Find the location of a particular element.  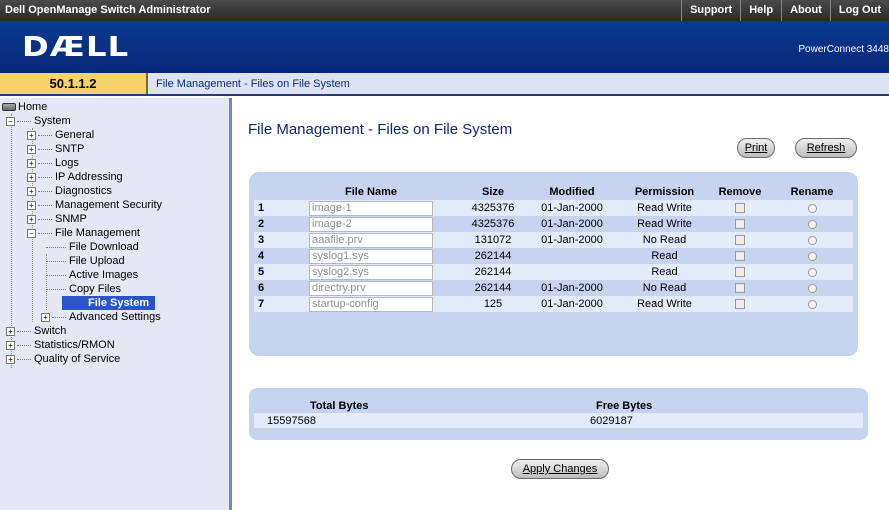

print-button: Print is located at coordinates (756, 148).